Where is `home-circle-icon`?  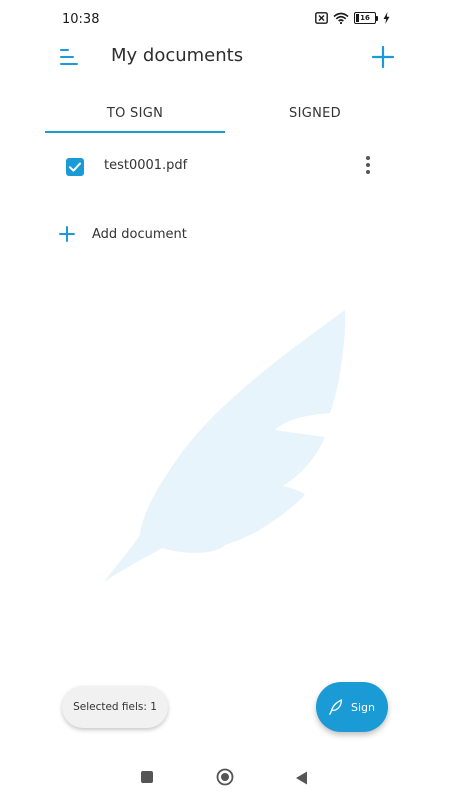
home-circle-icon is located at coordinates (225, 777).